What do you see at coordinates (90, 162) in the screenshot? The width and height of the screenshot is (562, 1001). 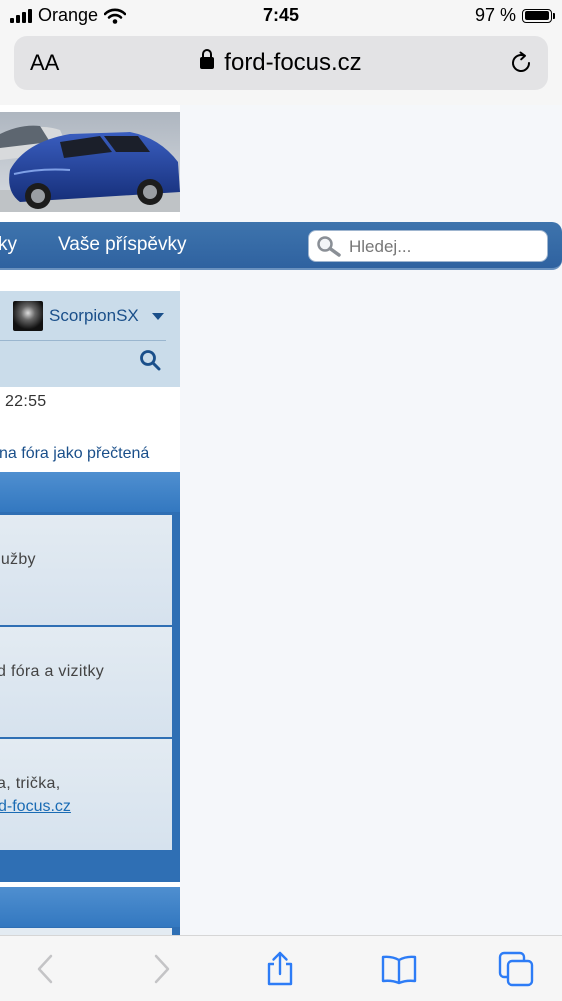 I see `header-car-image` at bounding box center [90, 162].